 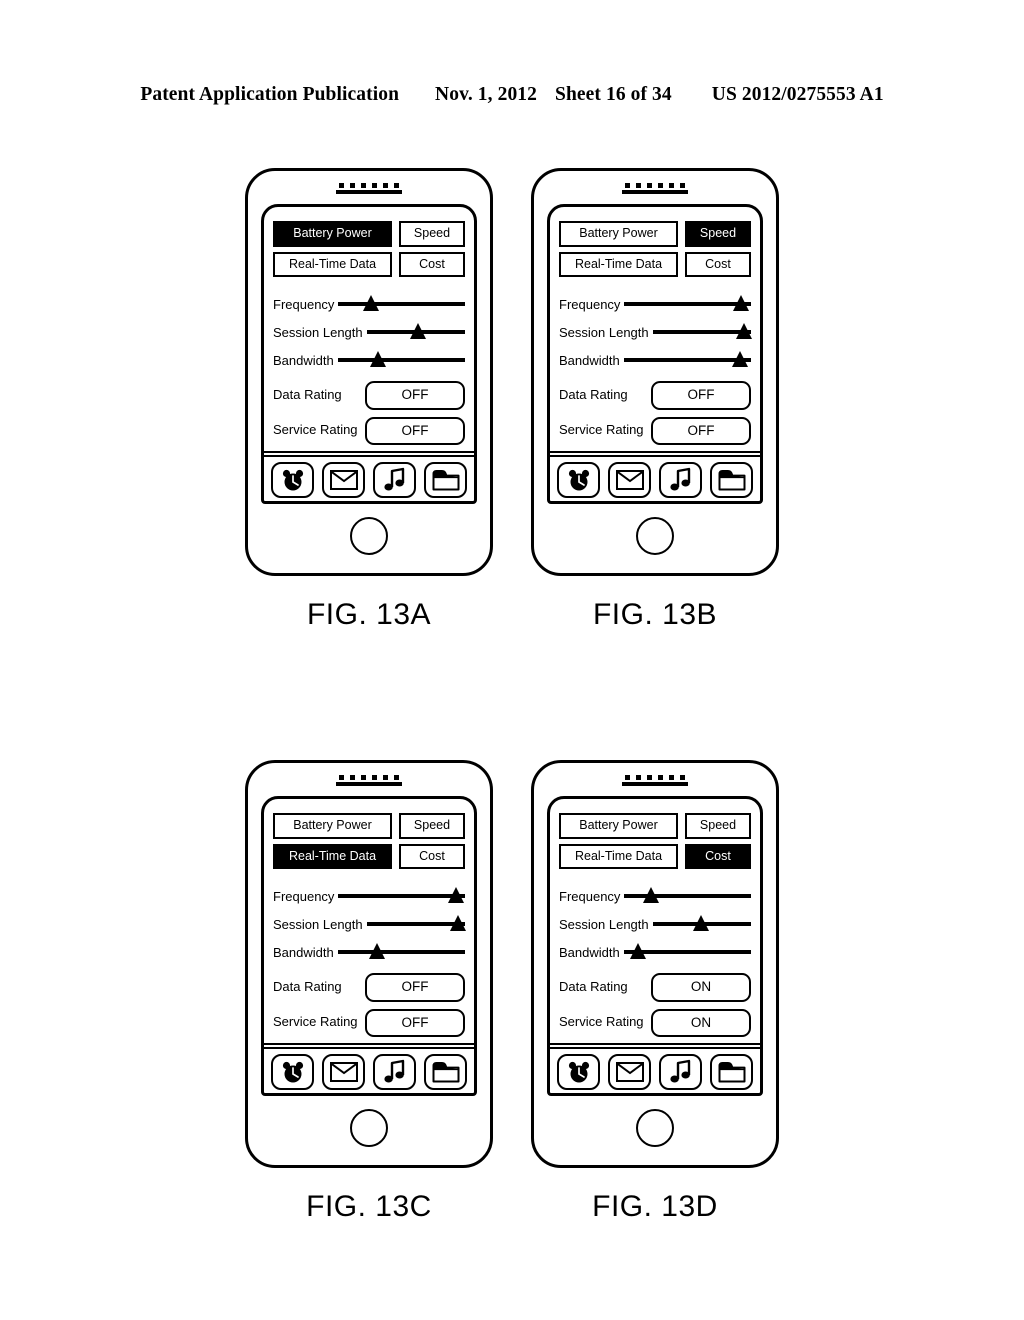 What do you see at coordinates (604, 924) in the screenshot?
I see `slider-label-session-length: Session Length` at bounding box center [604, 924].